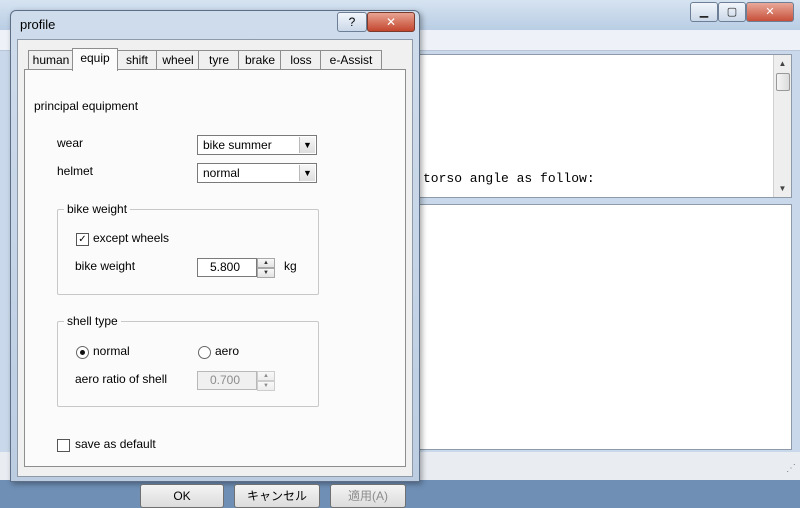  I want to click on tab-shift: shift, so click(137, 59).